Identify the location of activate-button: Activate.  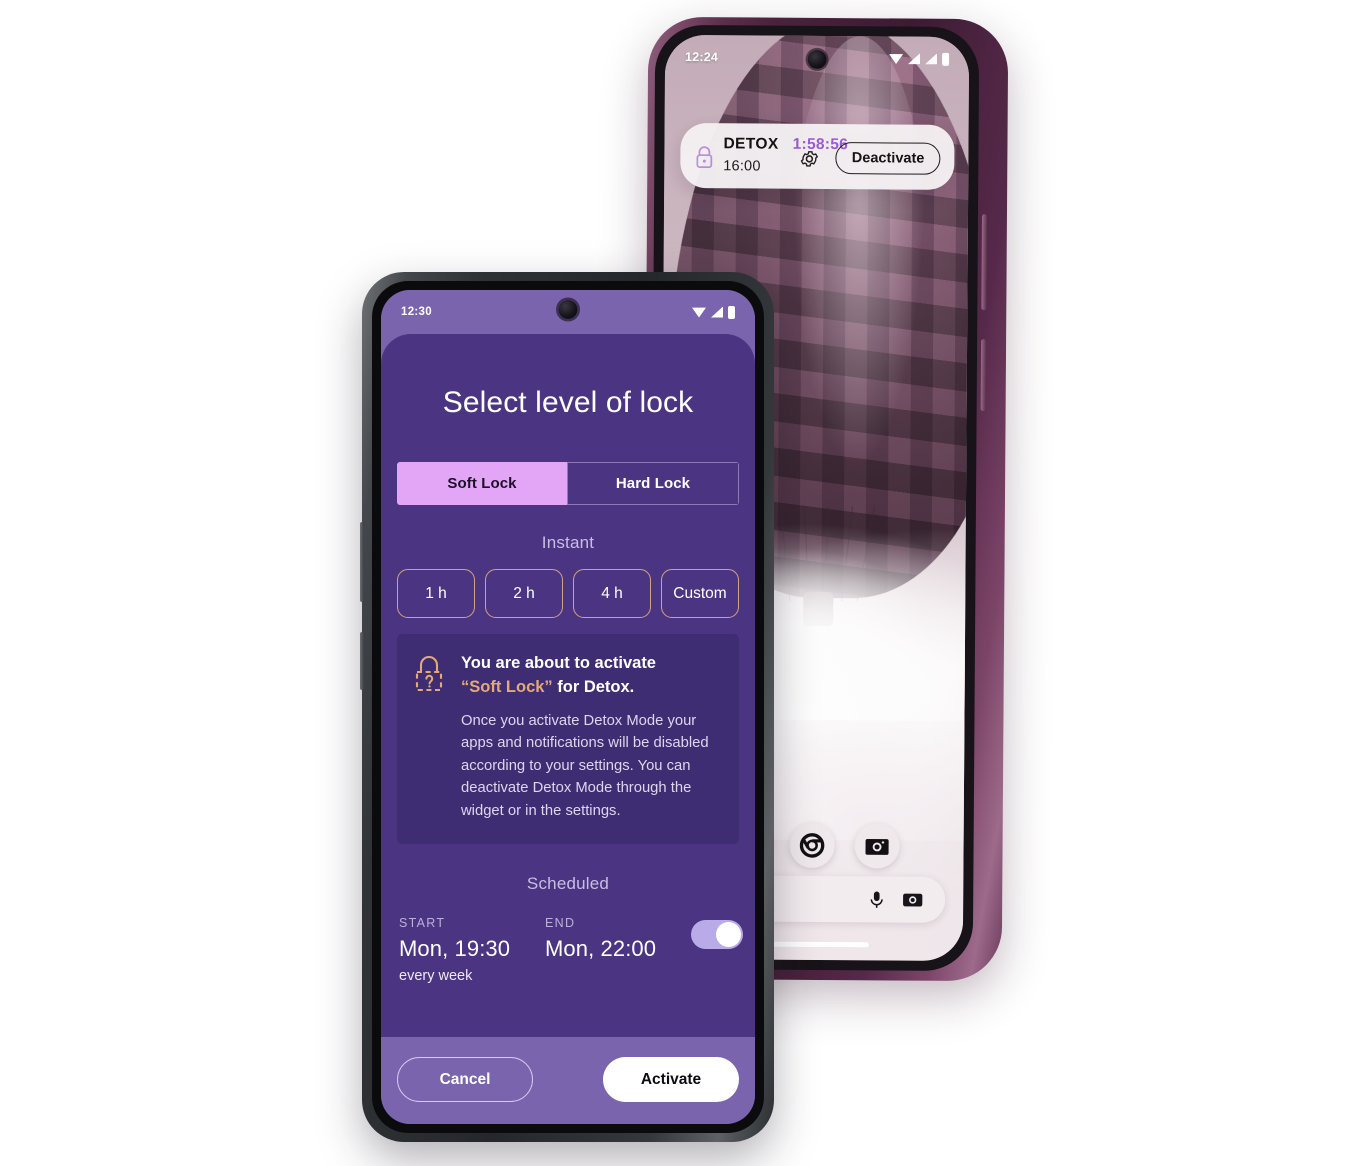
(671, 1079).